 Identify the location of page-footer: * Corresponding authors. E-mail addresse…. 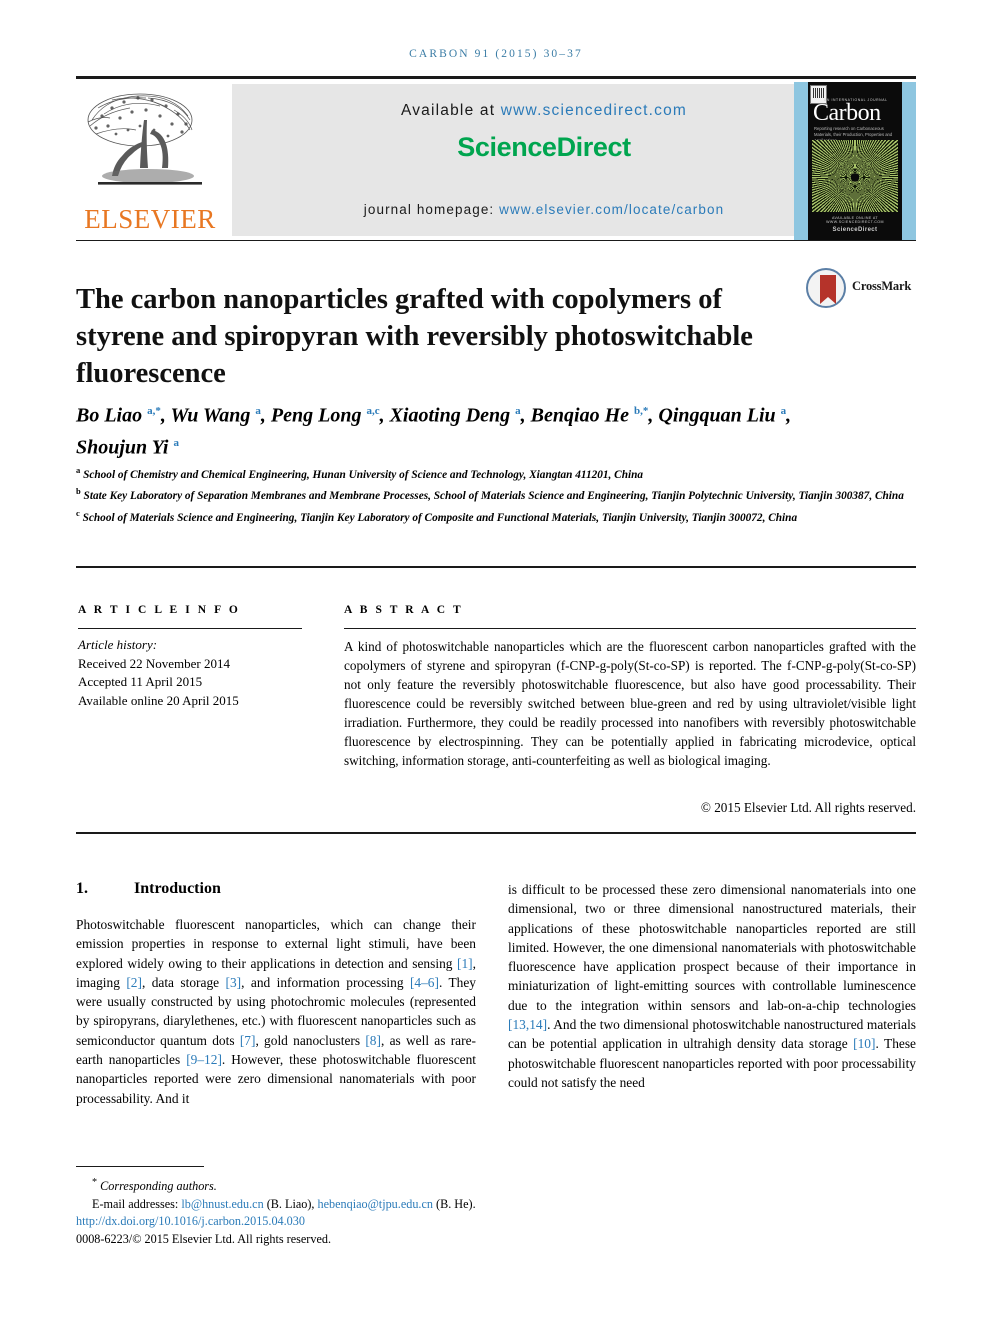
(296, 1211).